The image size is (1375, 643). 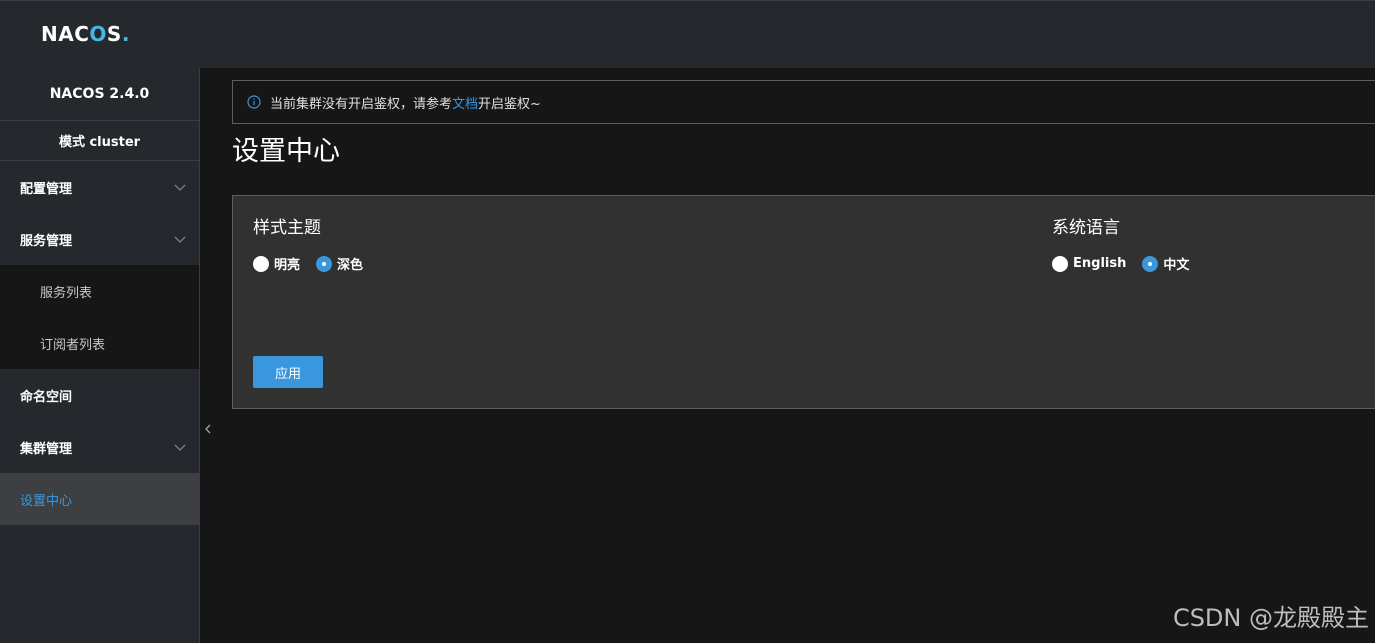 I want to click on sidebar-item-subscriber-list: 订阅者列表, so click(x=99, y=343).